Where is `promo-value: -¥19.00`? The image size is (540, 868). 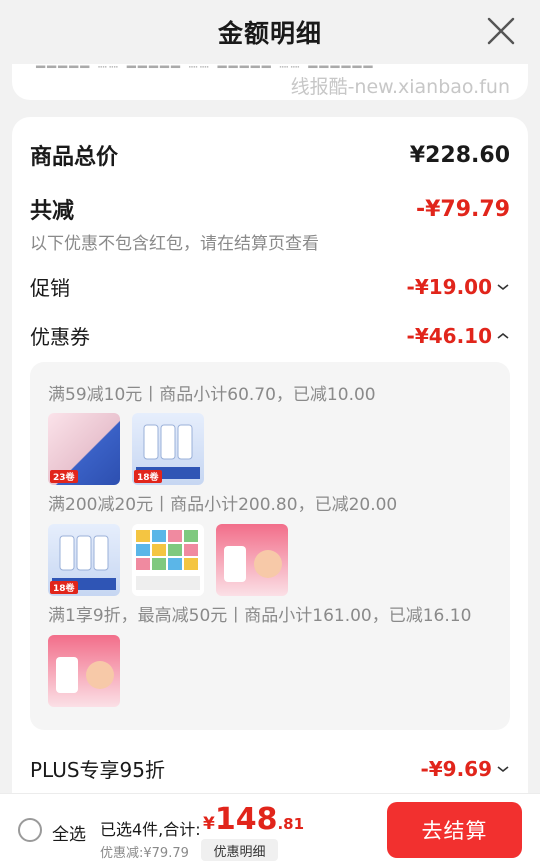 promo-value: -¥19.00 is located at coordinates (449, 286).